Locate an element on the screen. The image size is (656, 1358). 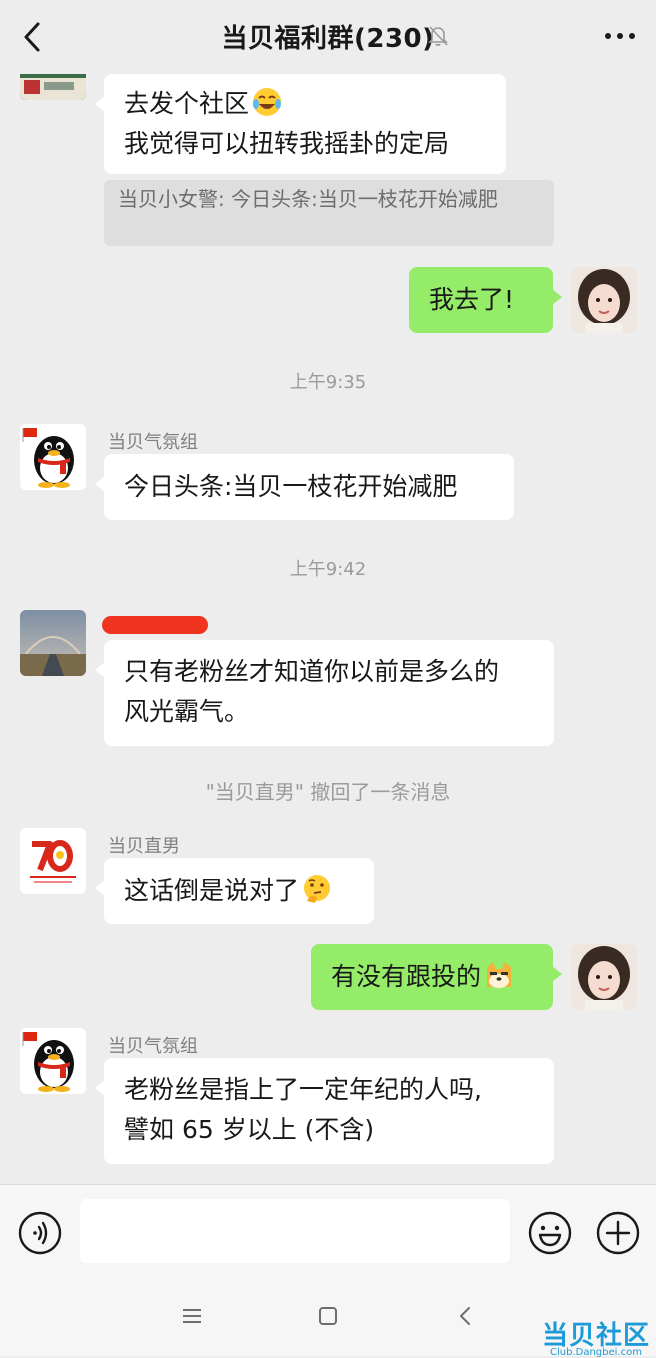
back-triangle-icon is located at coordinates (466, 1316).